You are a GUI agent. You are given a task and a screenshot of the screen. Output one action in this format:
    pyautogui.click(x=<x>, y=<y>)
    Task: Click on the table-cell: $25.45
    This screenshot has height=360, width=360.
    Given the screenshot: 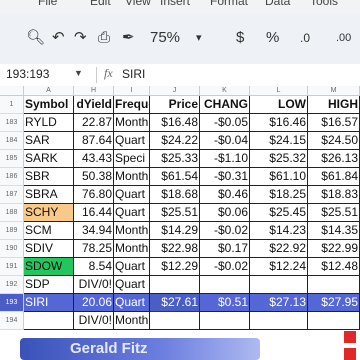 What is the action you would take?
    pyautogui.click(x=279, y=213)
    